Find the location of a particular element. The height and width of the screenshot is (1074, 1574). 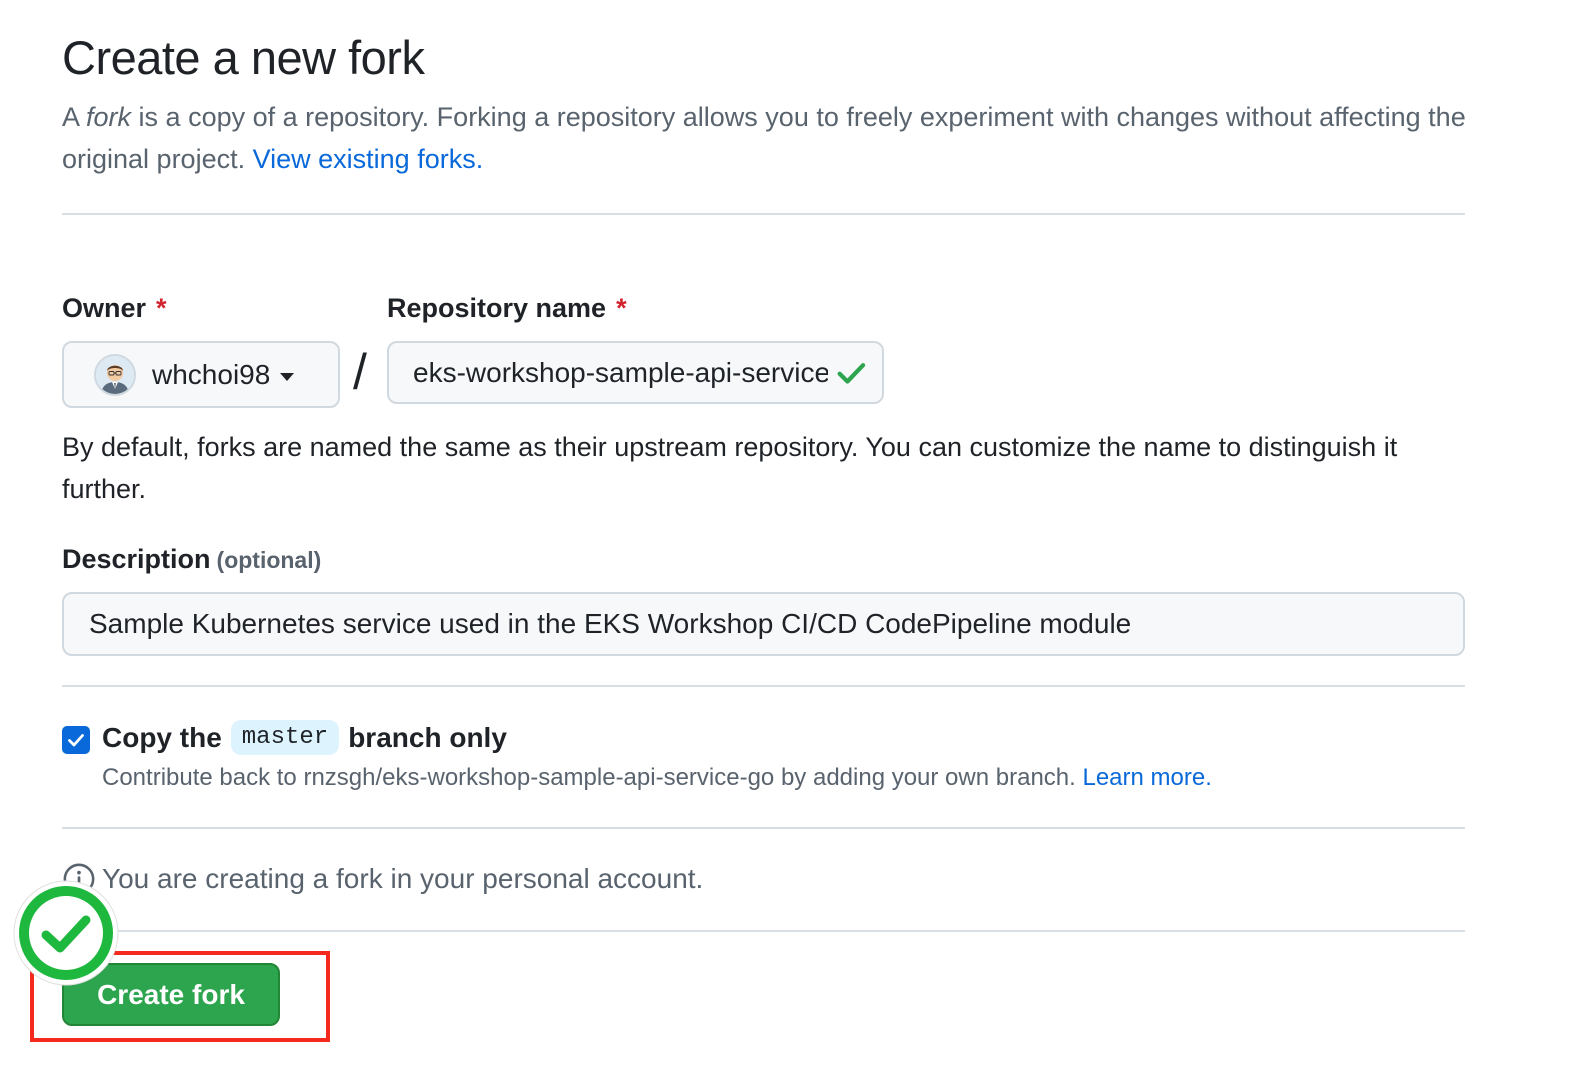

branch-name-chip: master is located at coordinates (285, 737).